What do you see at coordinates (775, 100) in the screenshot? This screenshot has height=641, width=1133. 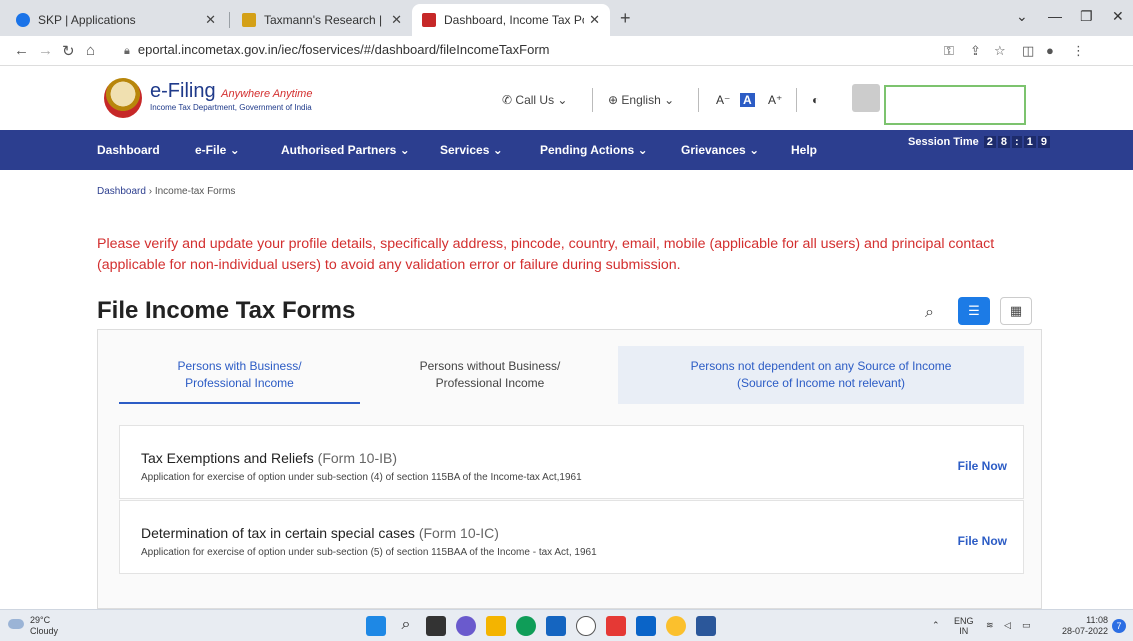 I see `increase-font-button: A⁺` at bounding box center [775, 100].